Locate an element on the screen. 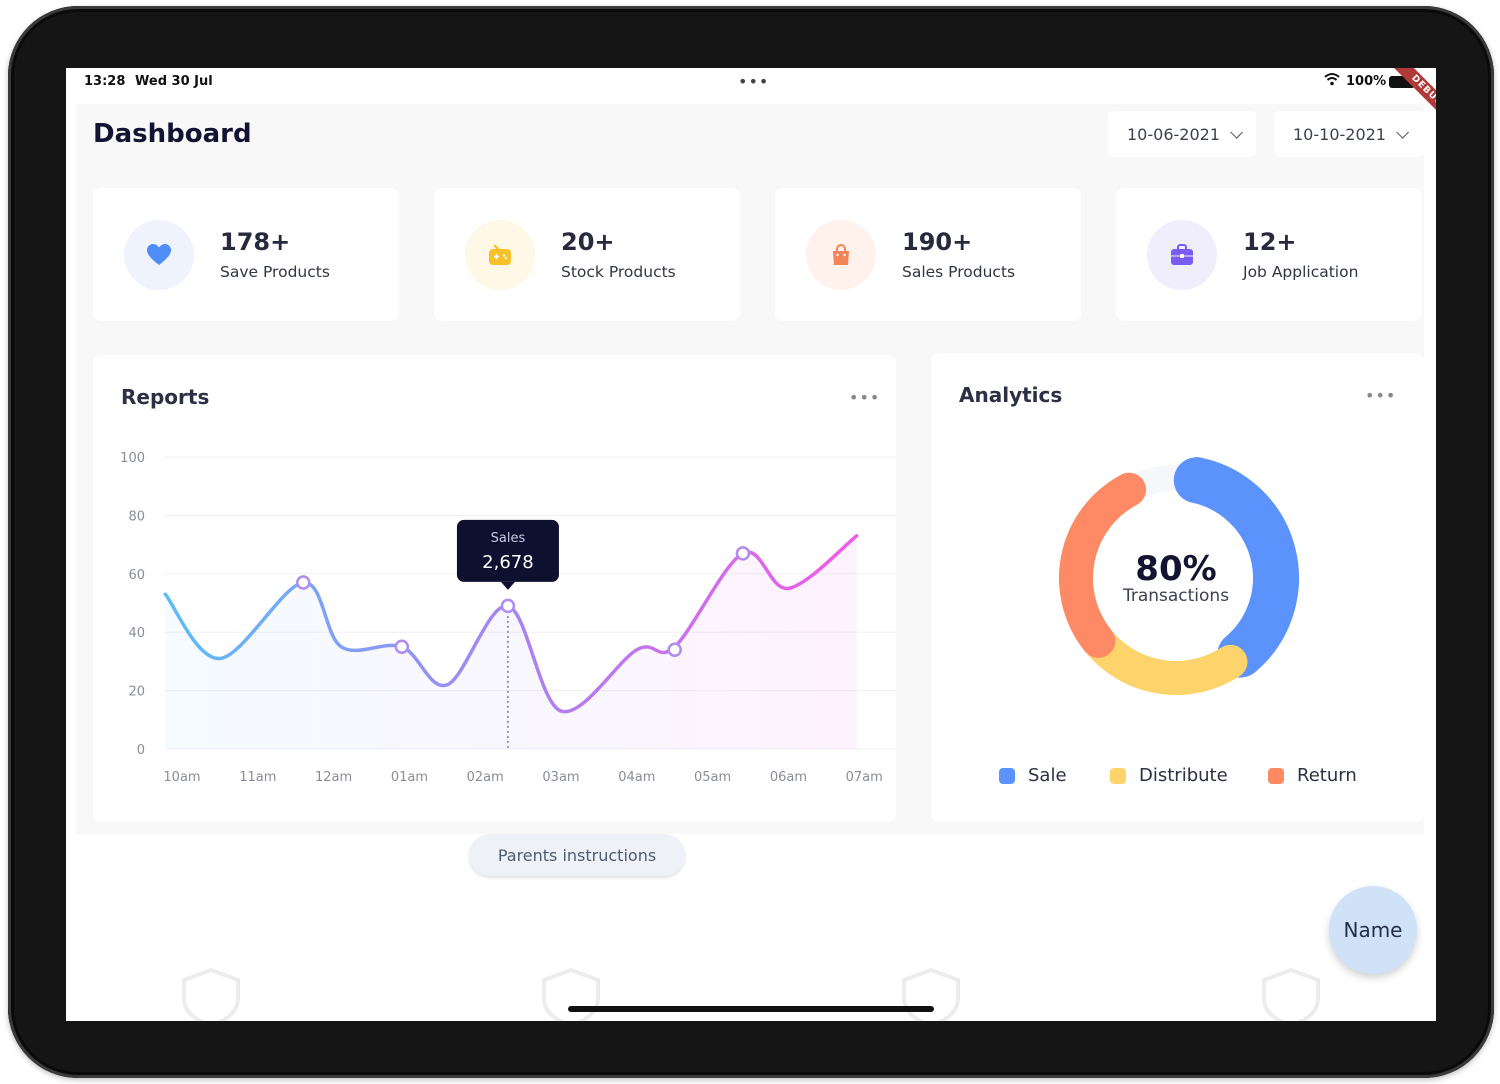 Image resolution: width=1500 pixels, height=1084 pixels. multitasking-dots-icon: ••• is located at coordinates (753, 81).